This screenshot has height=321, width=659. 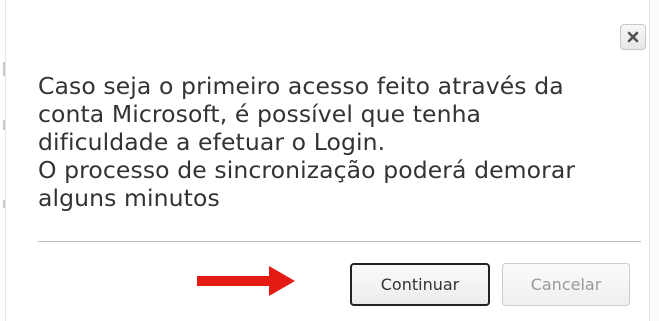 What do you see at coordinates (246, 281) in the screenshot?
I see `red-arrow-icon` at bounding box center [246, 281].